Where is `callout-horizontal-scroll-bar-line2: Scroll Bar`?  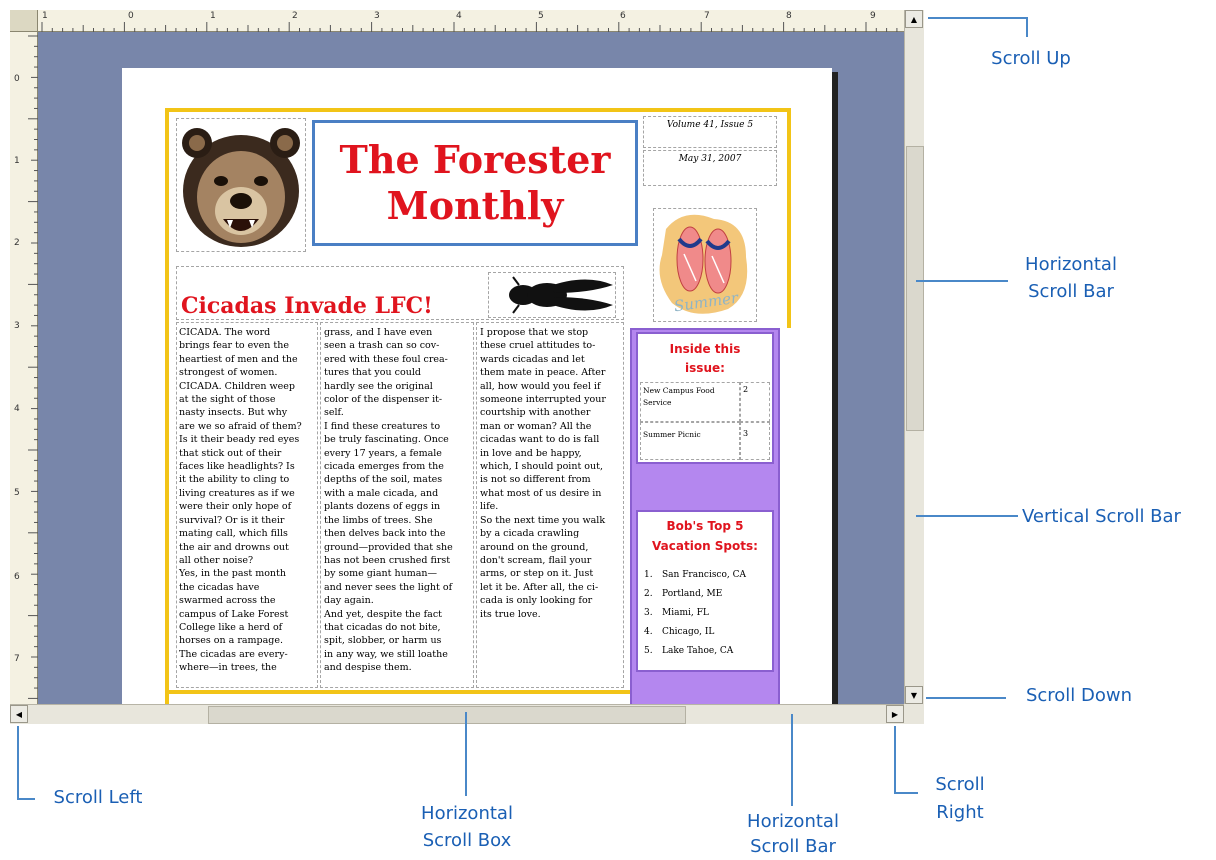 callout-horizontal-scroll-bar-line2: Scroll Bar is located at coordinates (1071, 291).